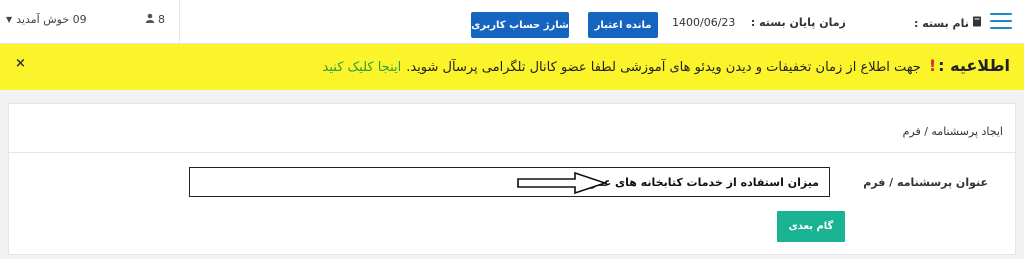 This screenshot has height=259, width=1024. I want to click on user-area: 09 خوش آمدید ▼ 8, so click(90, 22).